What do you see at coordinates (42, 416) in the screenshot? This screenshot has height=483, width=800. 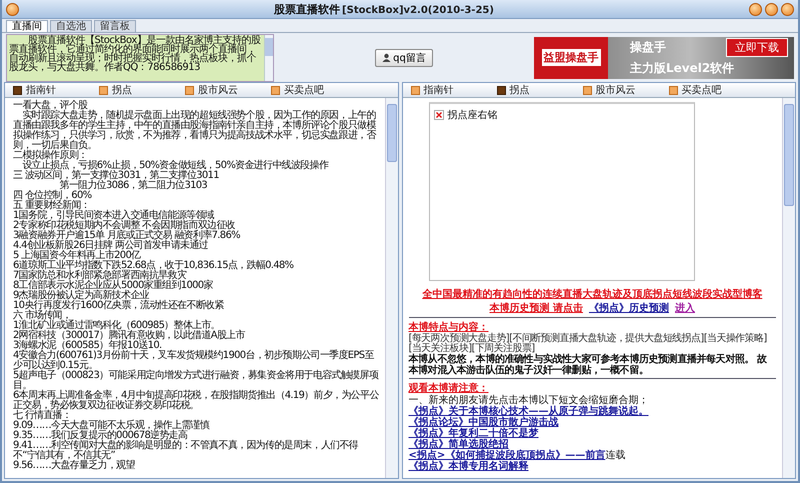 I see `broadcast-line: 七 行情直播：` at bounding box center [42, 416].